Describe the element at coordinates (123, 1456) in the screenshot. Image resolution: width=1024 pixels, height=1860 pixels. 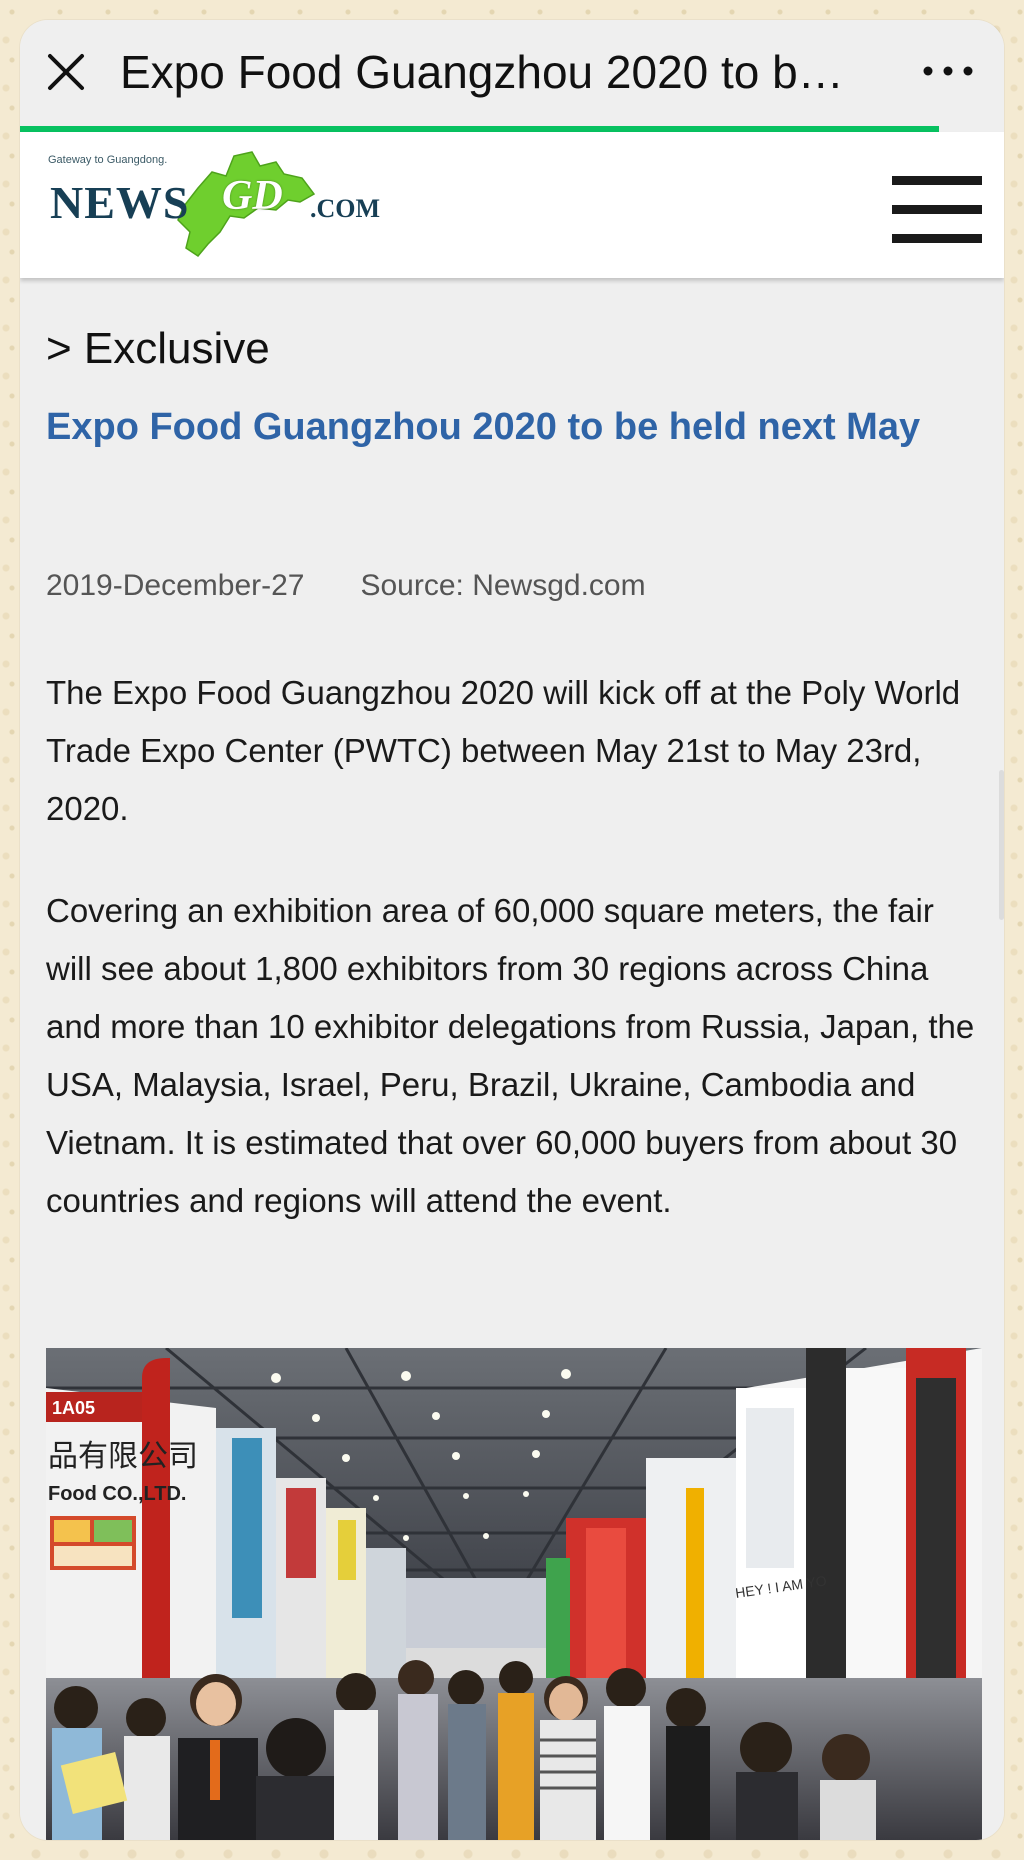
I see `booth-sign-chinese: 品有限公司` at that location.